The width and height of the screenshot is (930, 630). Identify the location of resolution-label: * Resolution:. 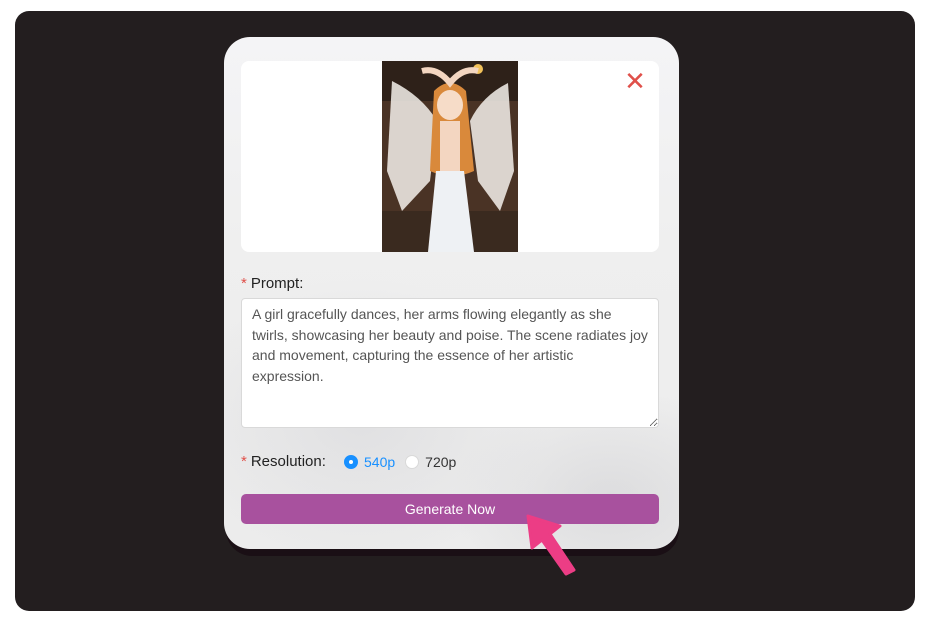
(283, 461).